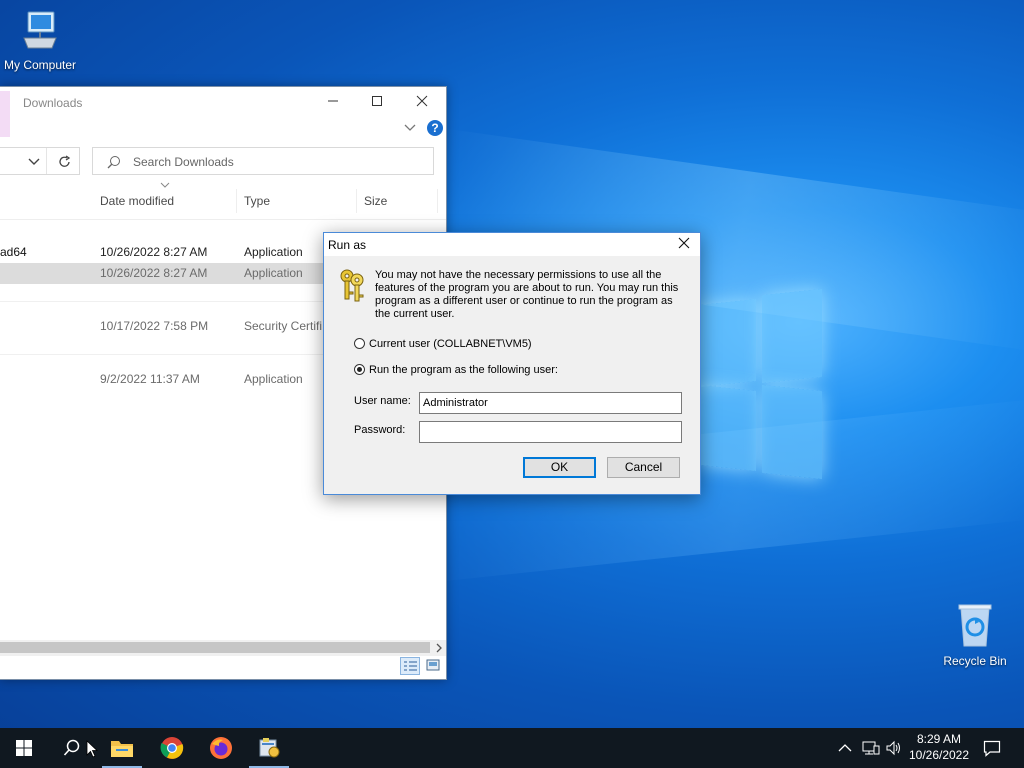  Describe the element at coordinates (165, 185) in the screenshot. I see `sort-indicator-icon` at that location.